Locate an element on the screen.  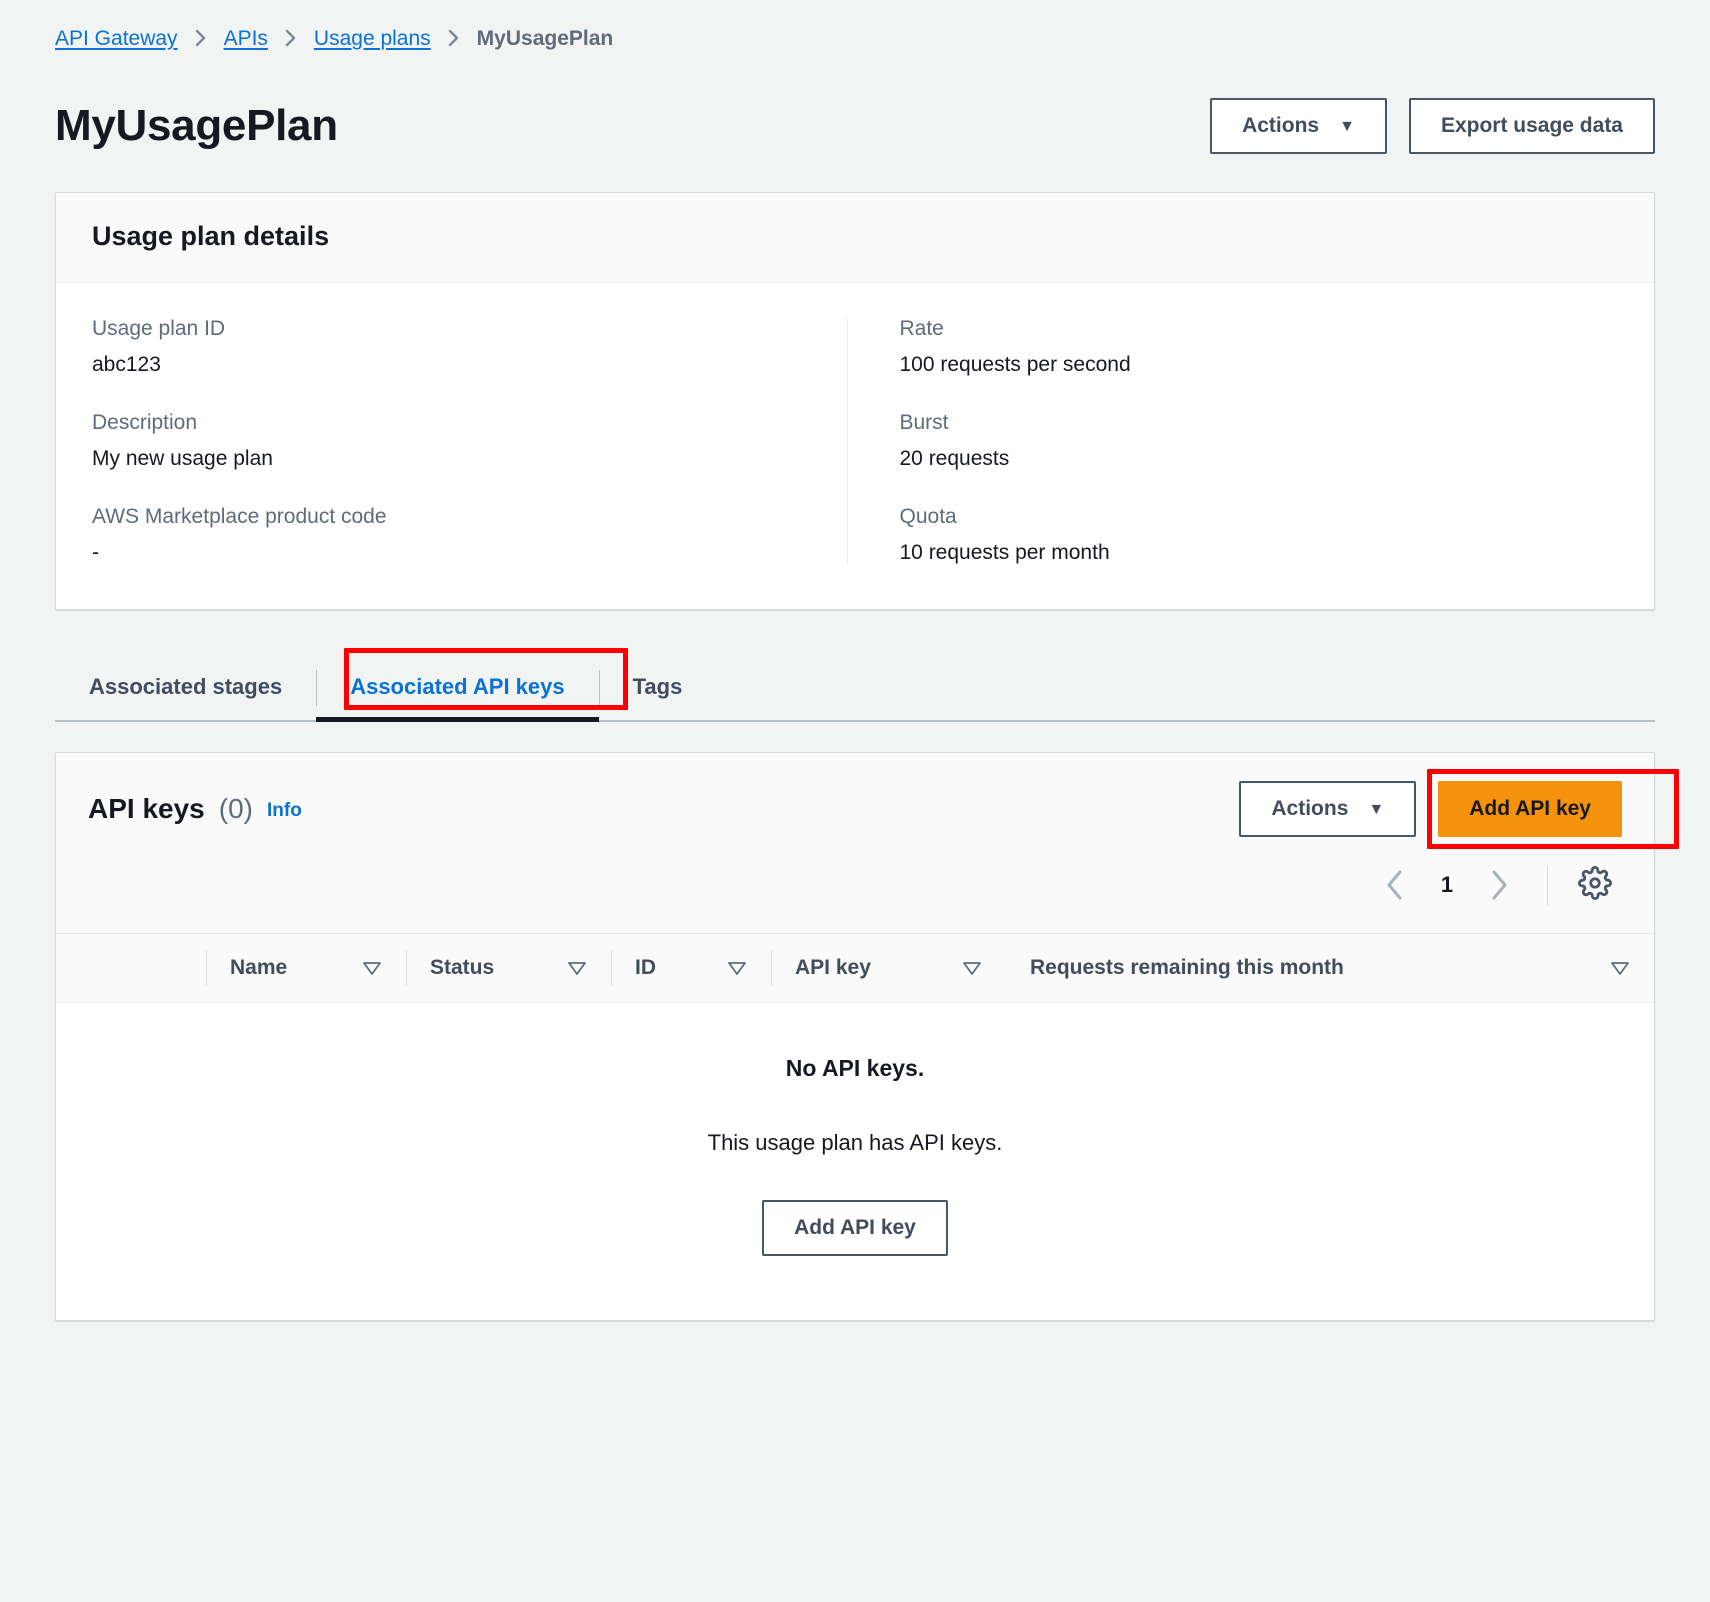
column-header-status: Status is located at coordinates (508, 968).